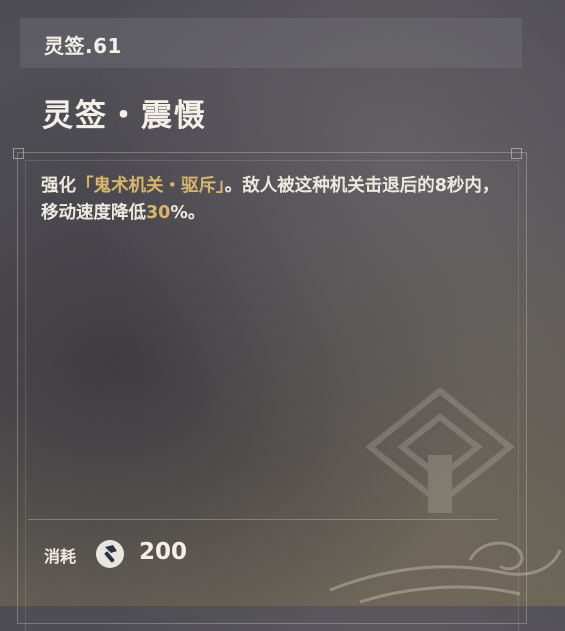 Image resolution: width=565 pixels, height=631 pixels. I want to click on cost-label: 消耗, so click(60, 556).